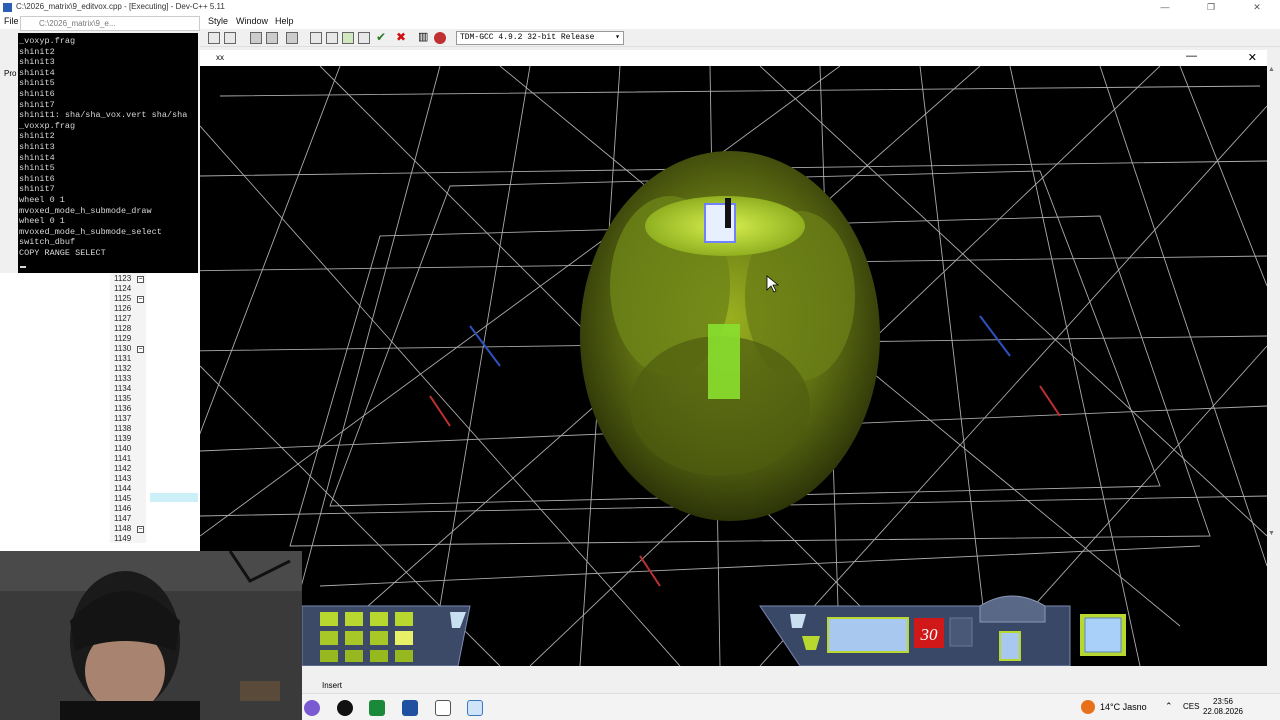 This screenshot has width=1280, height=720. What do you see at coordinates (100, 412) in the screenshot?
I see `code-editor` at bounding box center [100, 412].